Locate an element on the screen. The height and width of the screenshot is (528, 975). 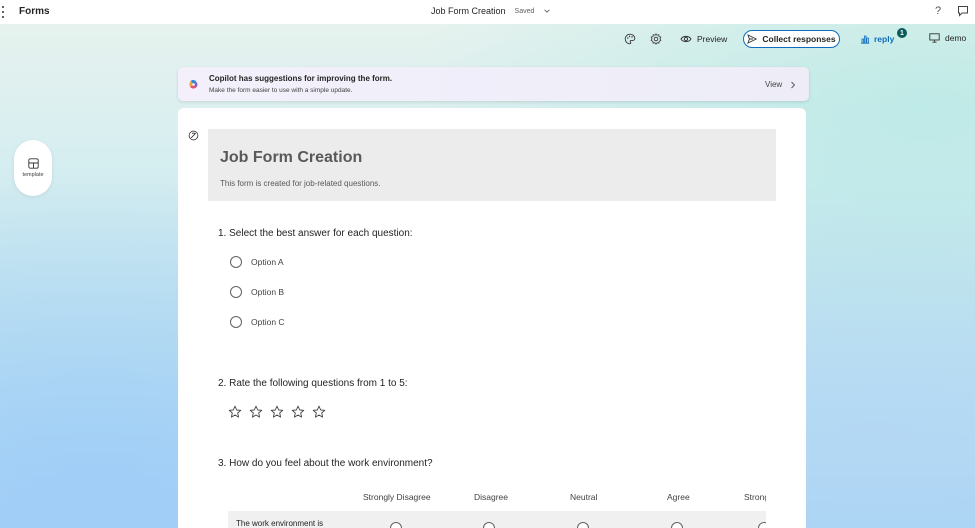
option-a: Option A is located at coordinates (257, 262).